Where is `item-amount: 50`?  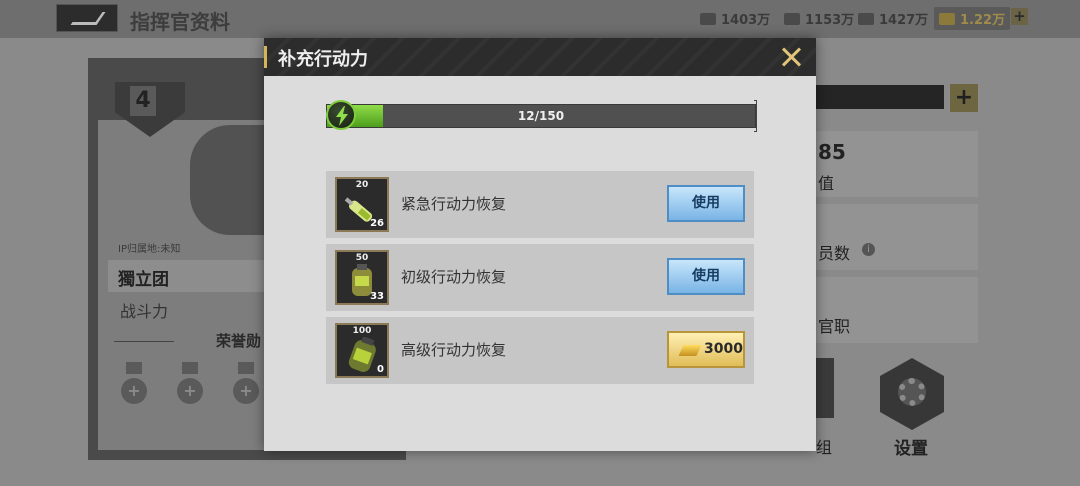
item-amount: 50 is located at coordinates (362, 258).